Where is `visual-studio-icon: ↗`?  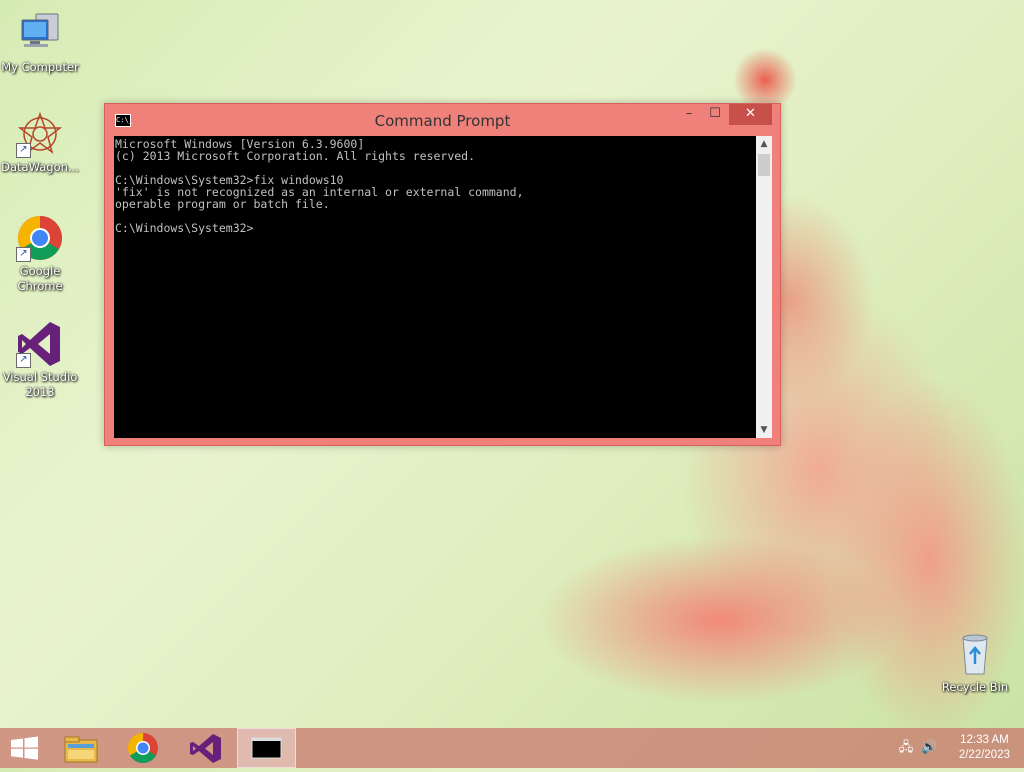 visual-studio-icon: ↗ is located at coordinates (40, 344).